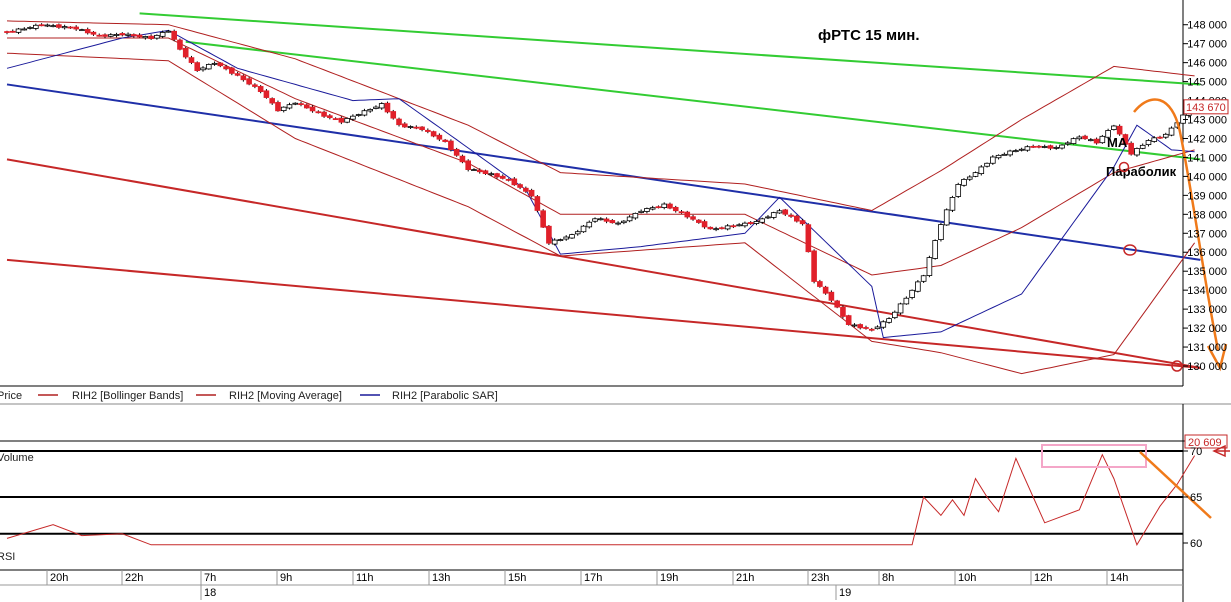  Describe the element at coordinates (745, 578) in the screenshot. I see `time-tick-label: 21h` at that location.